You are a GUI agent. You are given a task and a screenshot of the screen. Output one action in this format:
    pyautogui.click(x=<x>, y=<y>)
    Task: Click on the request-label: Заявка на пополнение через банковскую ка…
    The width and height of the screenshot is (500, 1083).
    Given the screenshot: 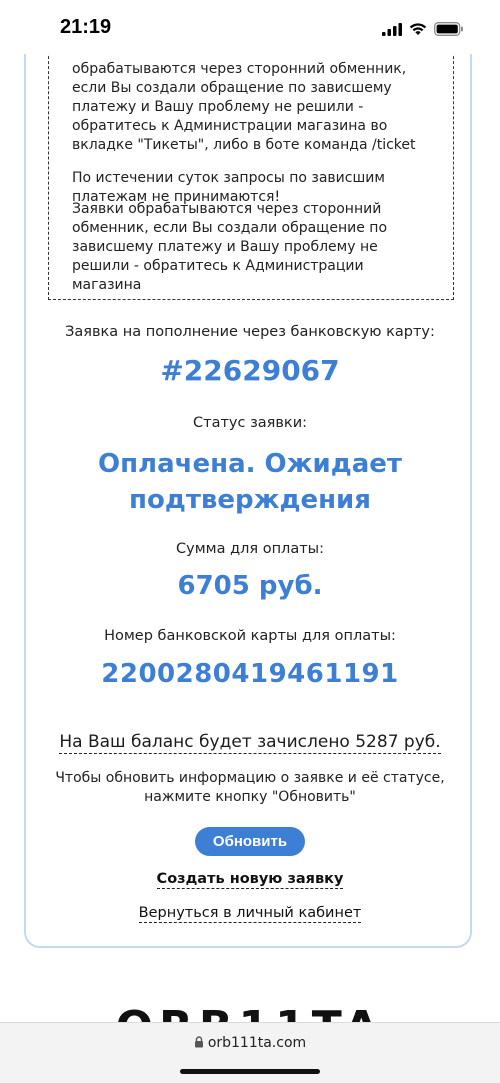 What is the action you would take?
    pyautogui.click(x=250, y=332)
    